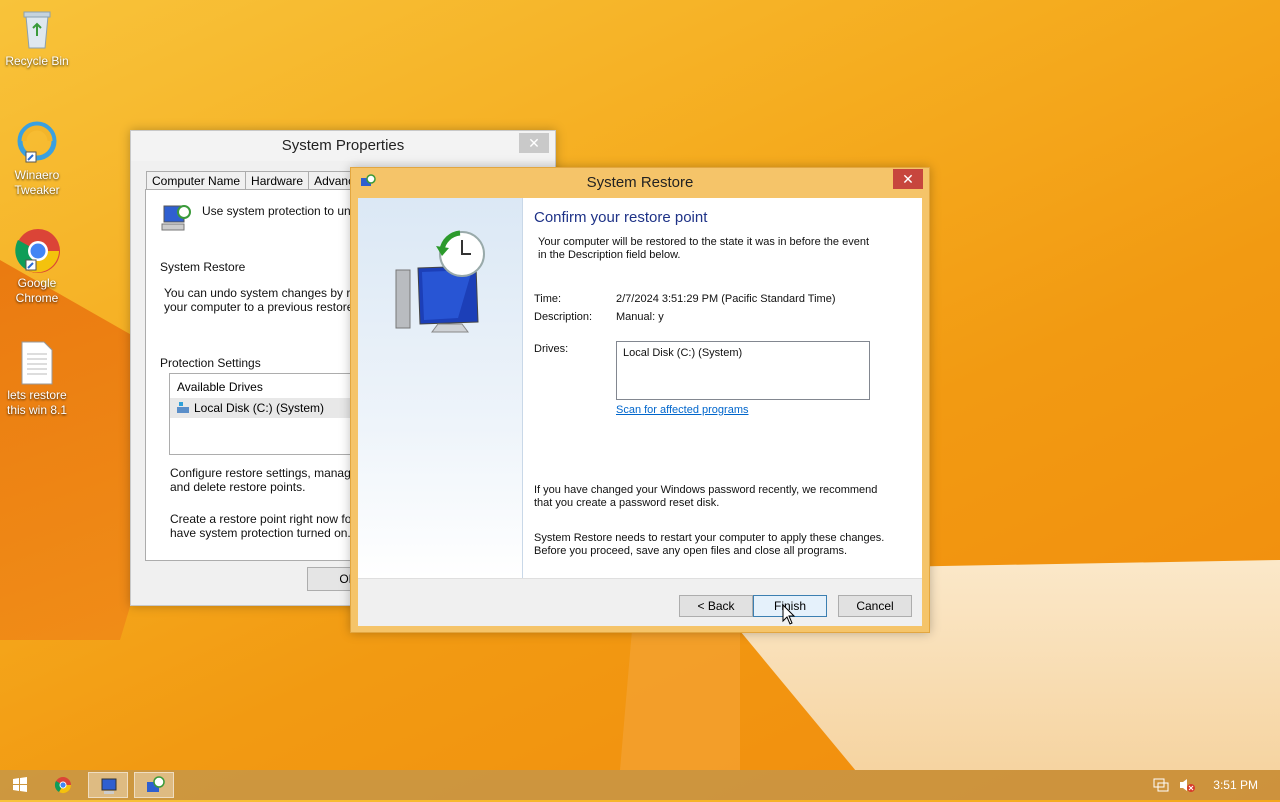 The width and height of the screenshot is (1280, 802). What do you see at coordinates (343, 146) in the screenshot?
I see `window-title: System Properties` at bounding box center [343, 146].